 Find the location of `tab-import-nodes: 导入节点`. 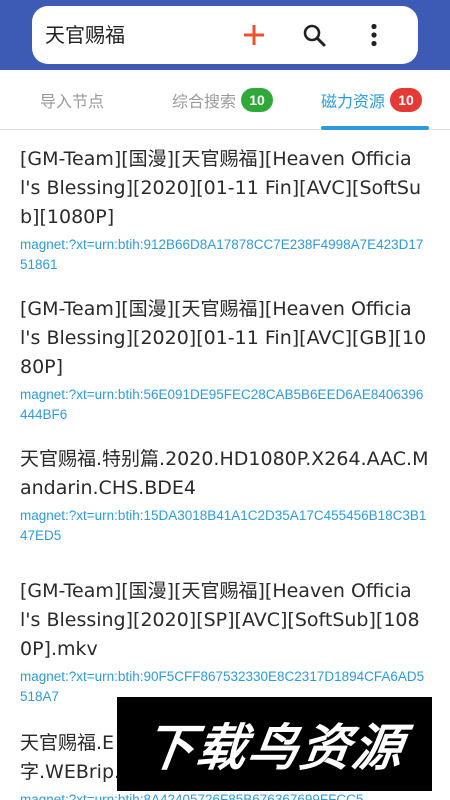

tab-import-nodes: 导入节点 is located at coordinates (72, 99).